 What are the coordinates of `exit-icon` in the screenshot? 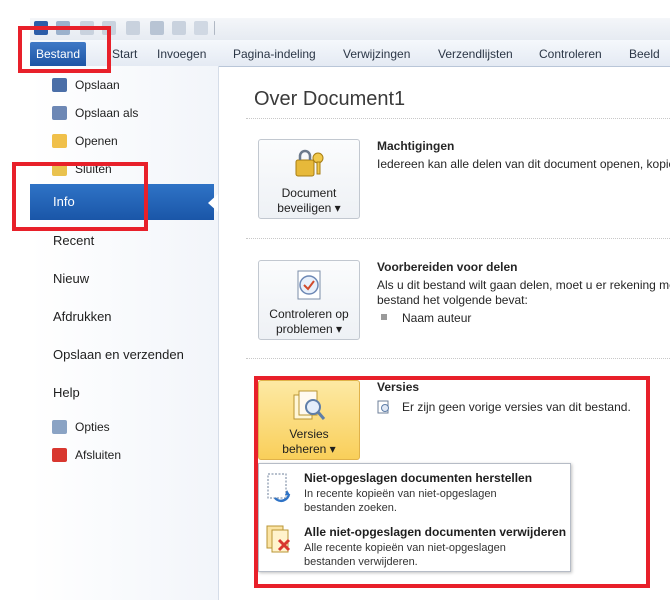 It's located at (59, 455).